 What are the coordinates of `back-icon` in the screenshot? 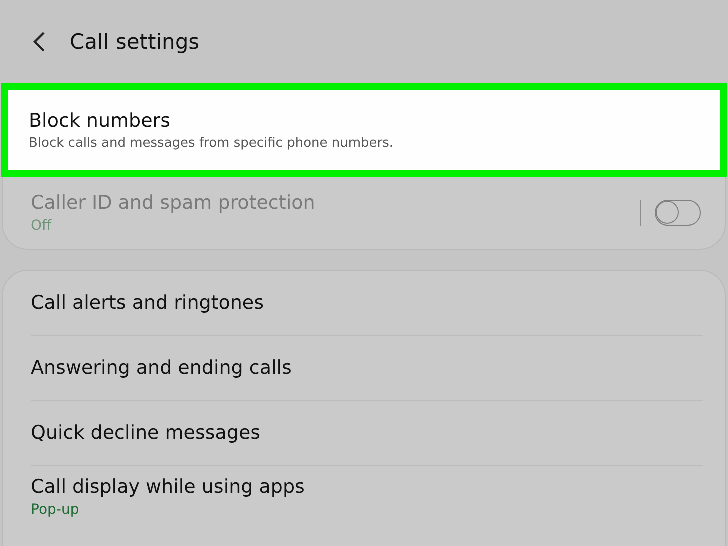 It's located at (39, 42).